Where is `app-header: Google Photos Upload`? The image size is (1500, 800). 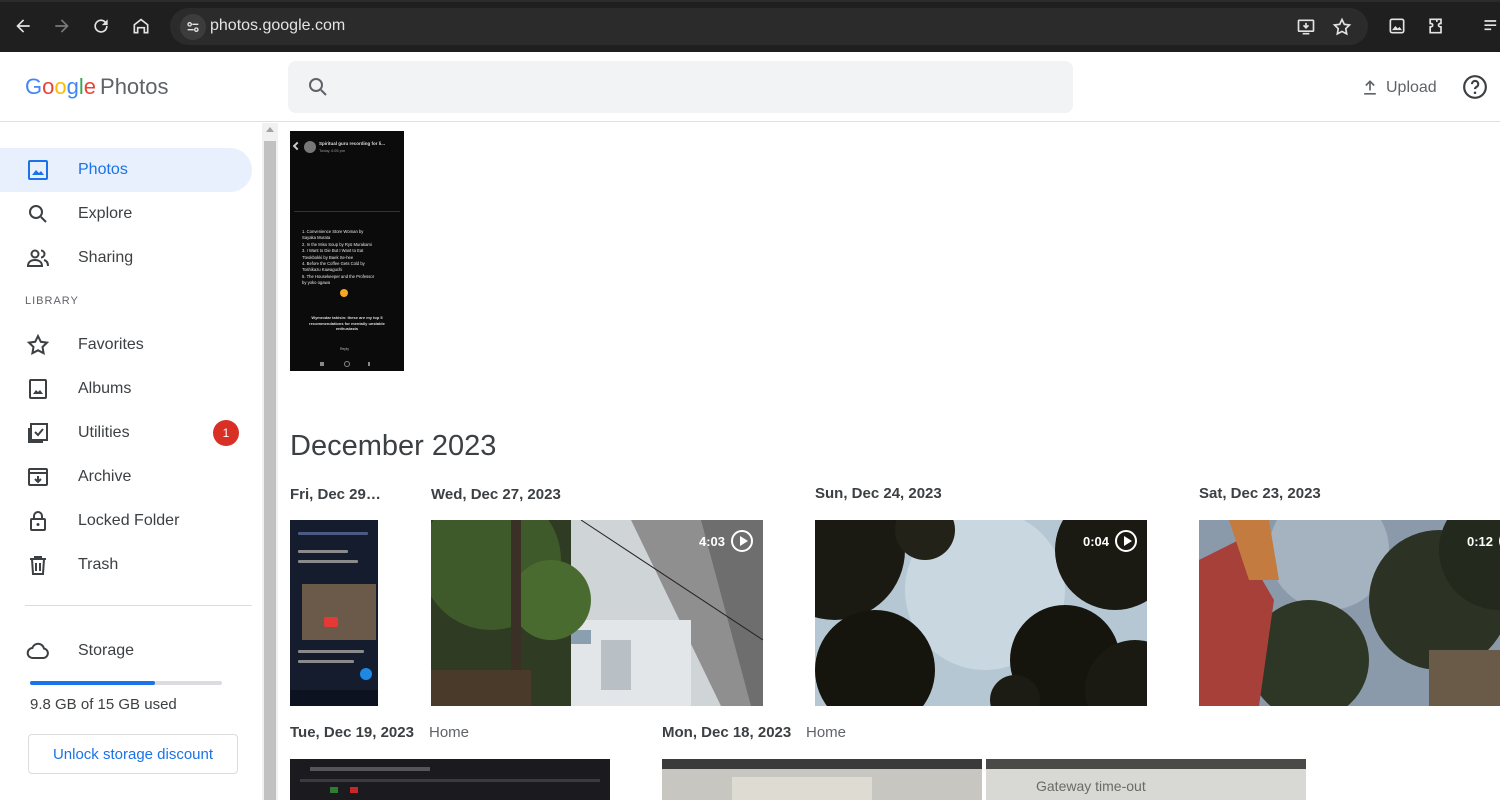 app-header: Google Photos Upload is located at coordinates (750, 87).